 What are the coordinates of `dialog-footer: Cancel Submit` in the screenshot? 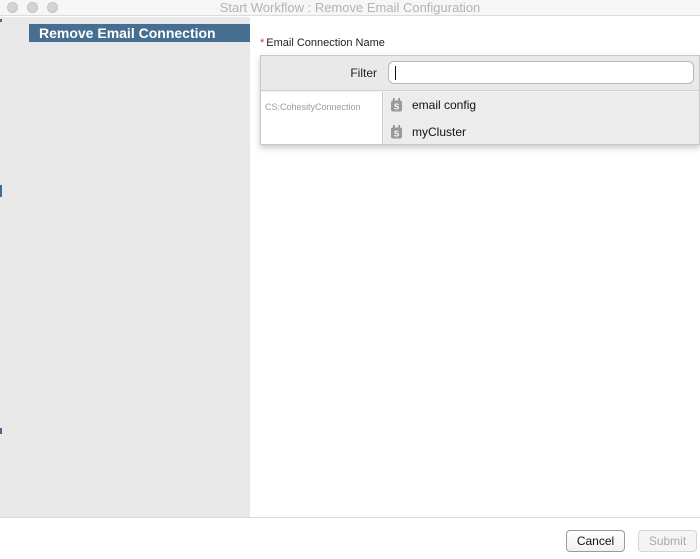 It's located at (350, 538).